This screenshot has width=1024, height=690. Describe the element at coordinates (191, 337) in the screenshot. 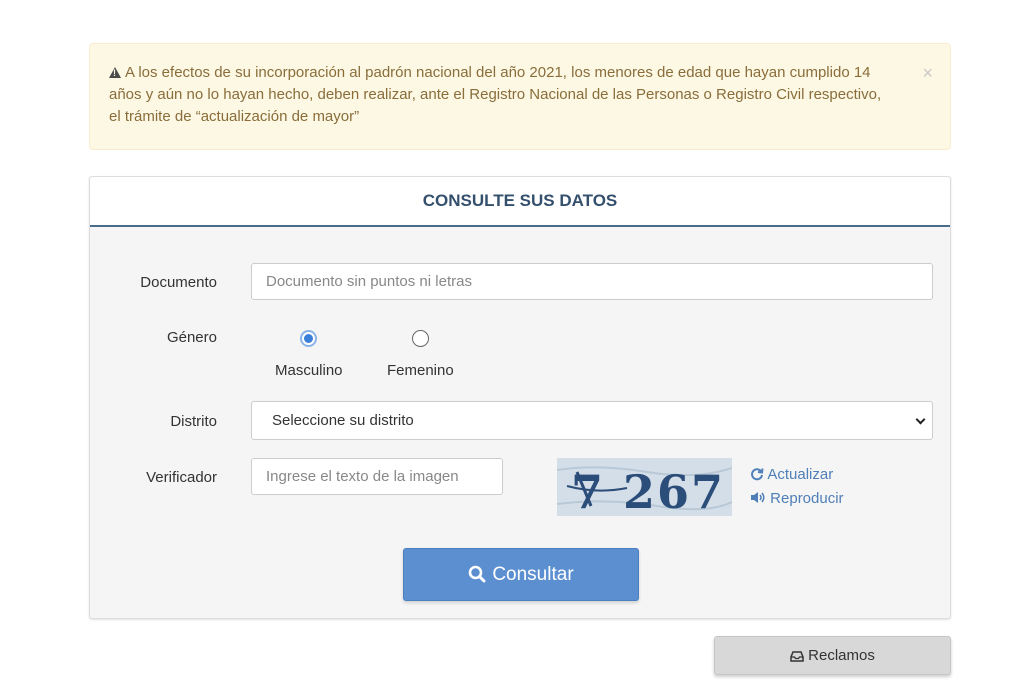

I see `genero-label: Género` at that location.